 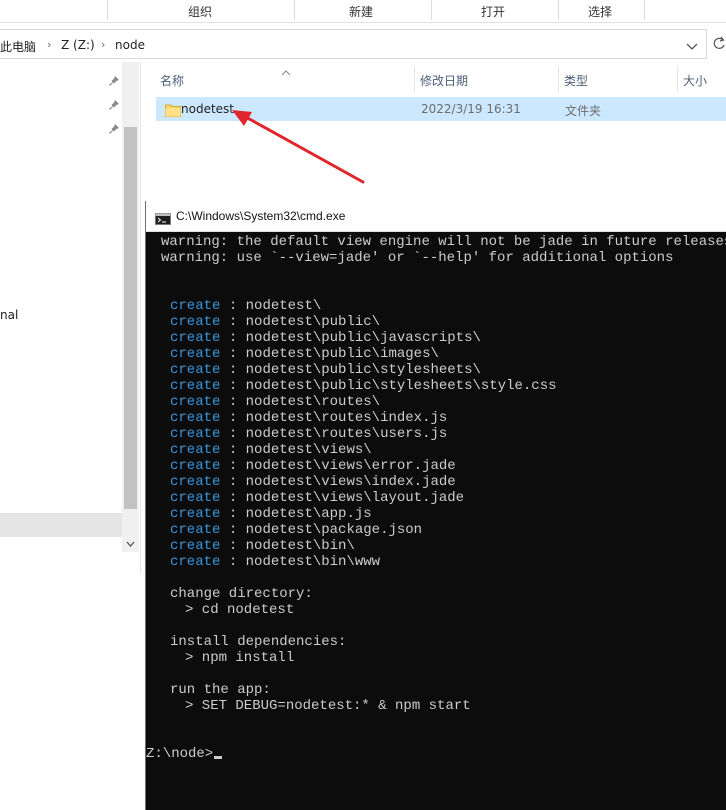 What do you see at coordinates (241, 594) in the screenshot?
I see `console-instruction-heading: change directory:` at bounding box center [241, 594].